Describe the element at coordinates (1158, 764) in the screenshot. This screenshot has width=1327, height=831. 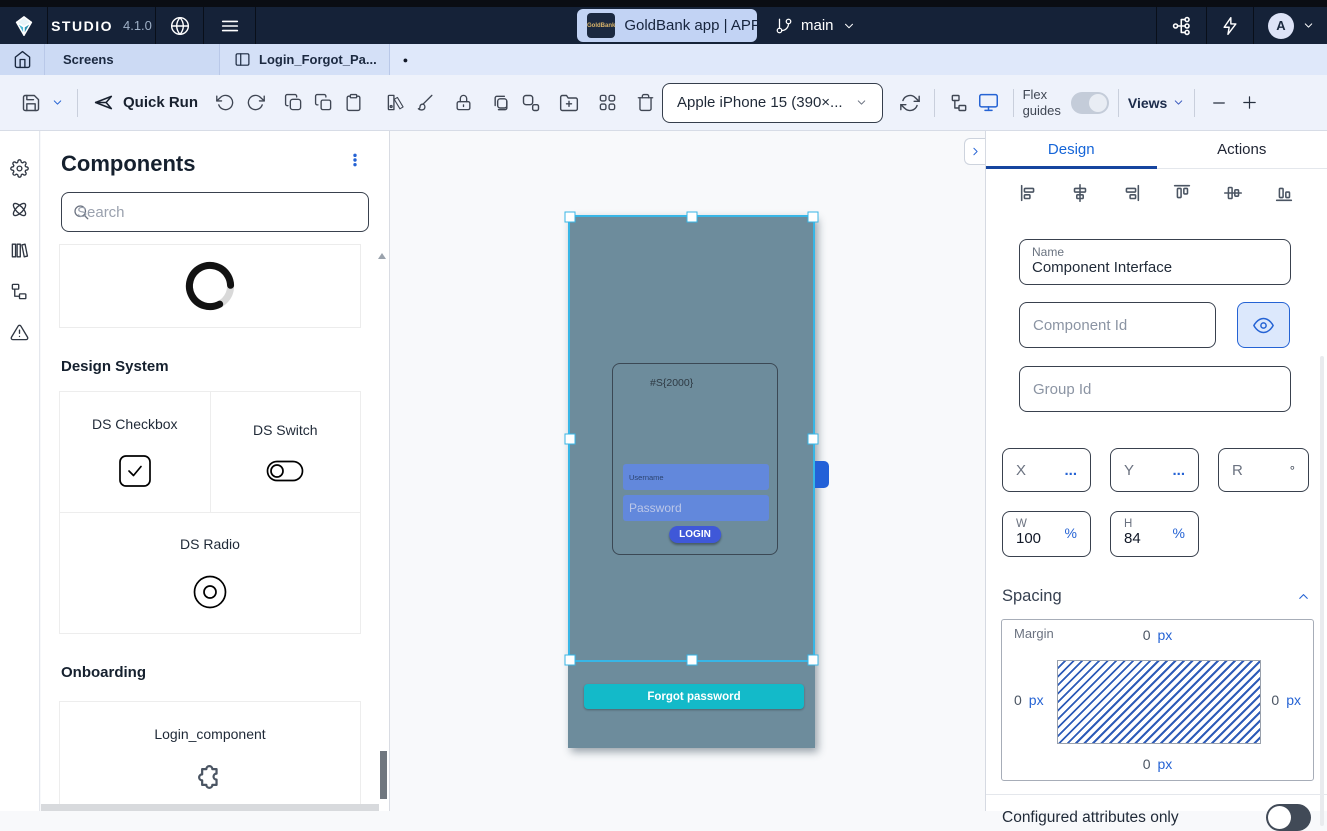
I see `margin-bottom-value: 0px` at that location.